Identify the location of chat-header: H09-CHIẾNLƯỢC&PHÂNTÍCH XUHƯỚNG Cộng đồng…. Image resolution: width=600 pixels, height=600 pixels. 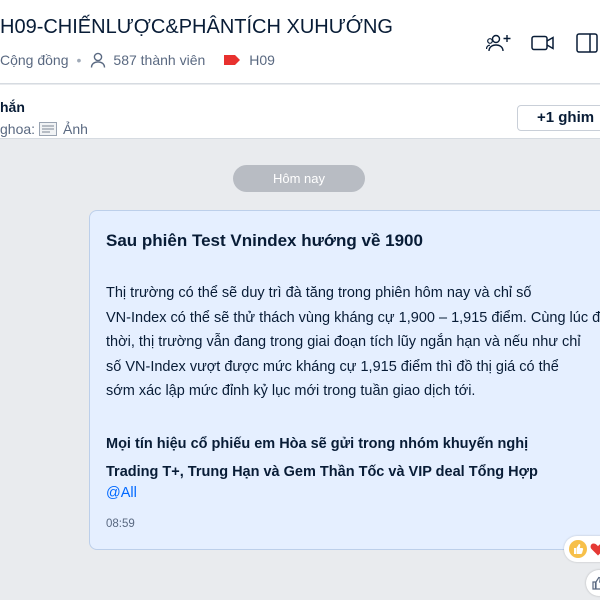
(300, 42).